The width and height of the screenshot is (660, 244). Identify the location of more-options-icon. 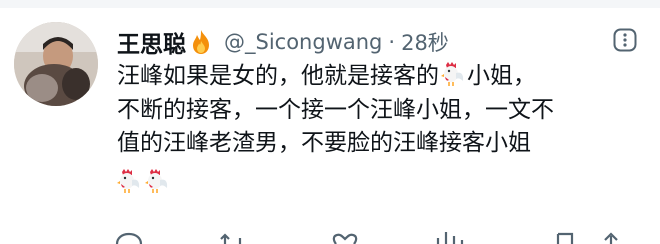
(625, 40).